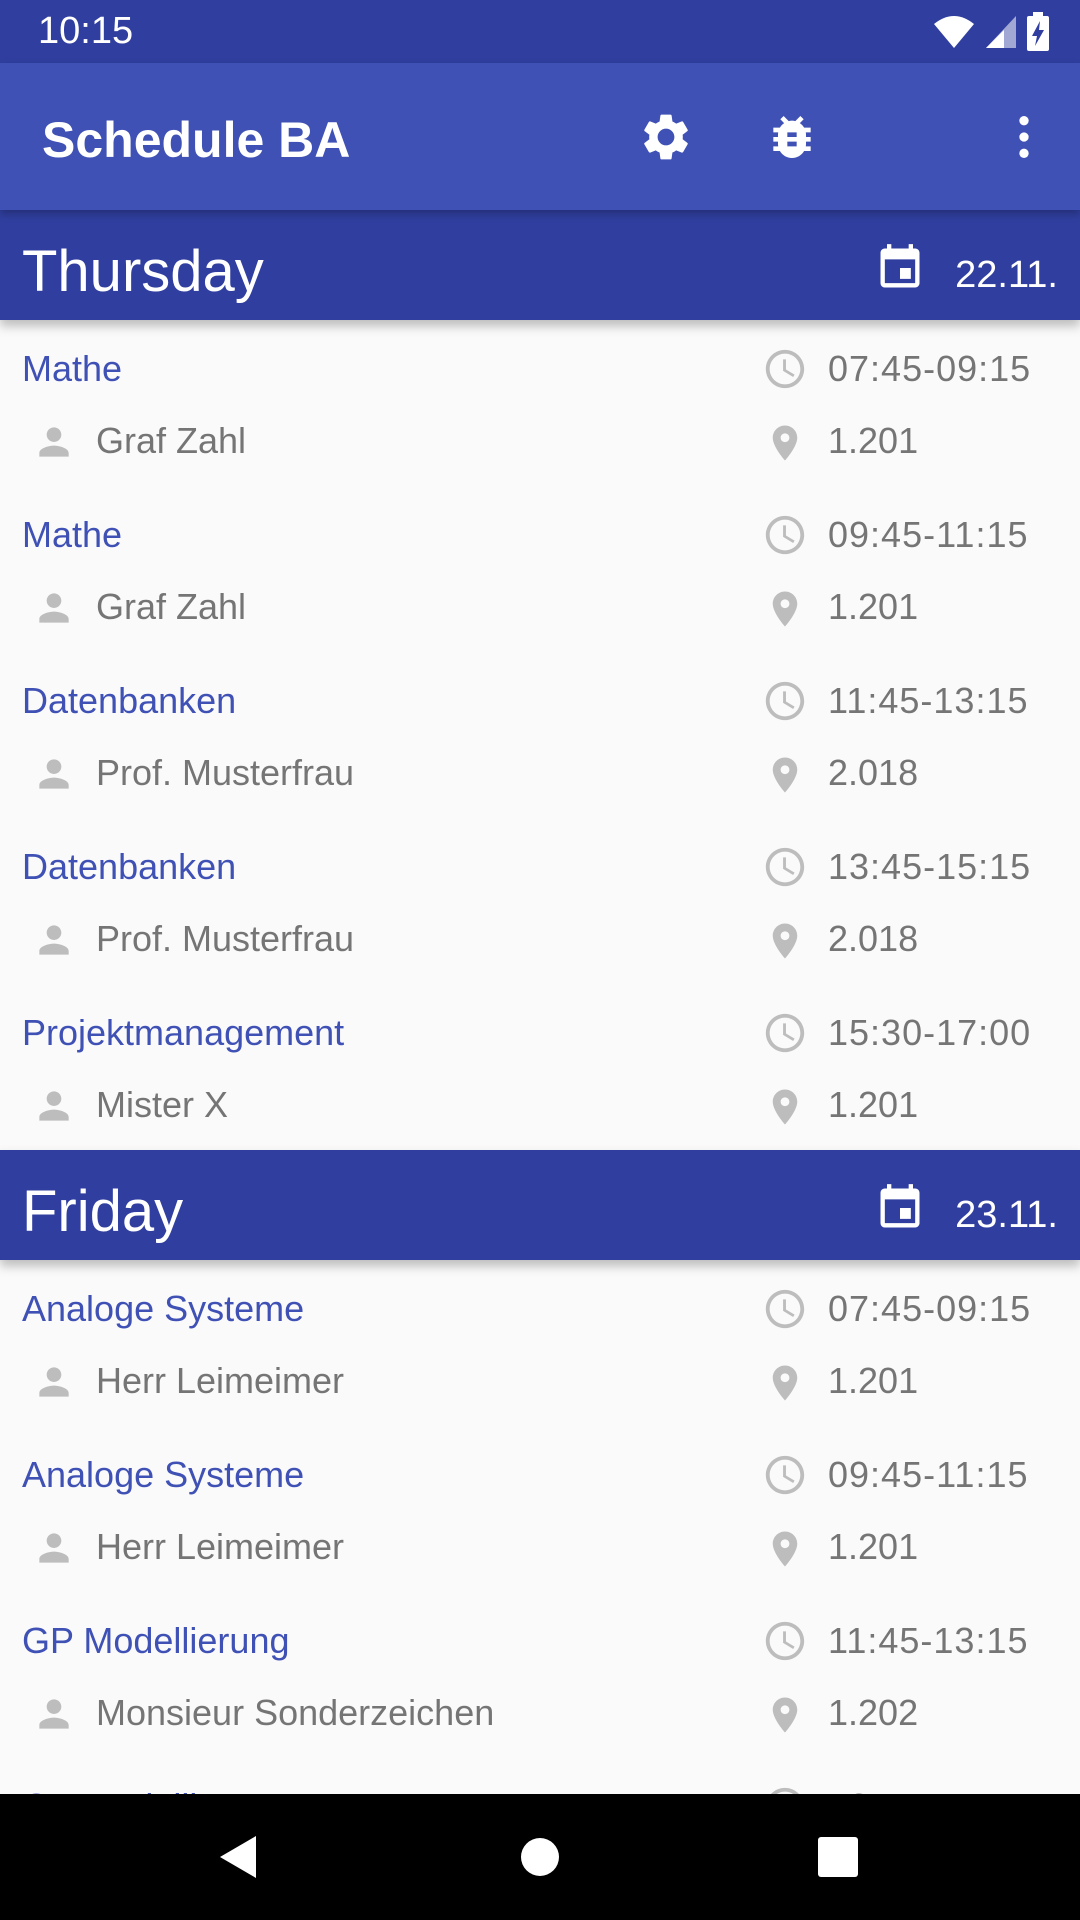  Describe the element at coordinates (1001, 32) in the screenshot. I see `cellular-signal-icon` at that location.